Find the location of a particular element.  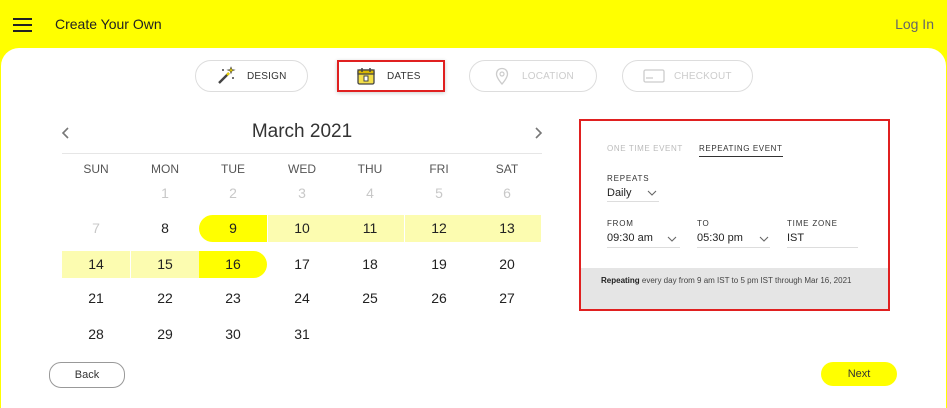

location-pin-icon is located at coordinates (502, 76).